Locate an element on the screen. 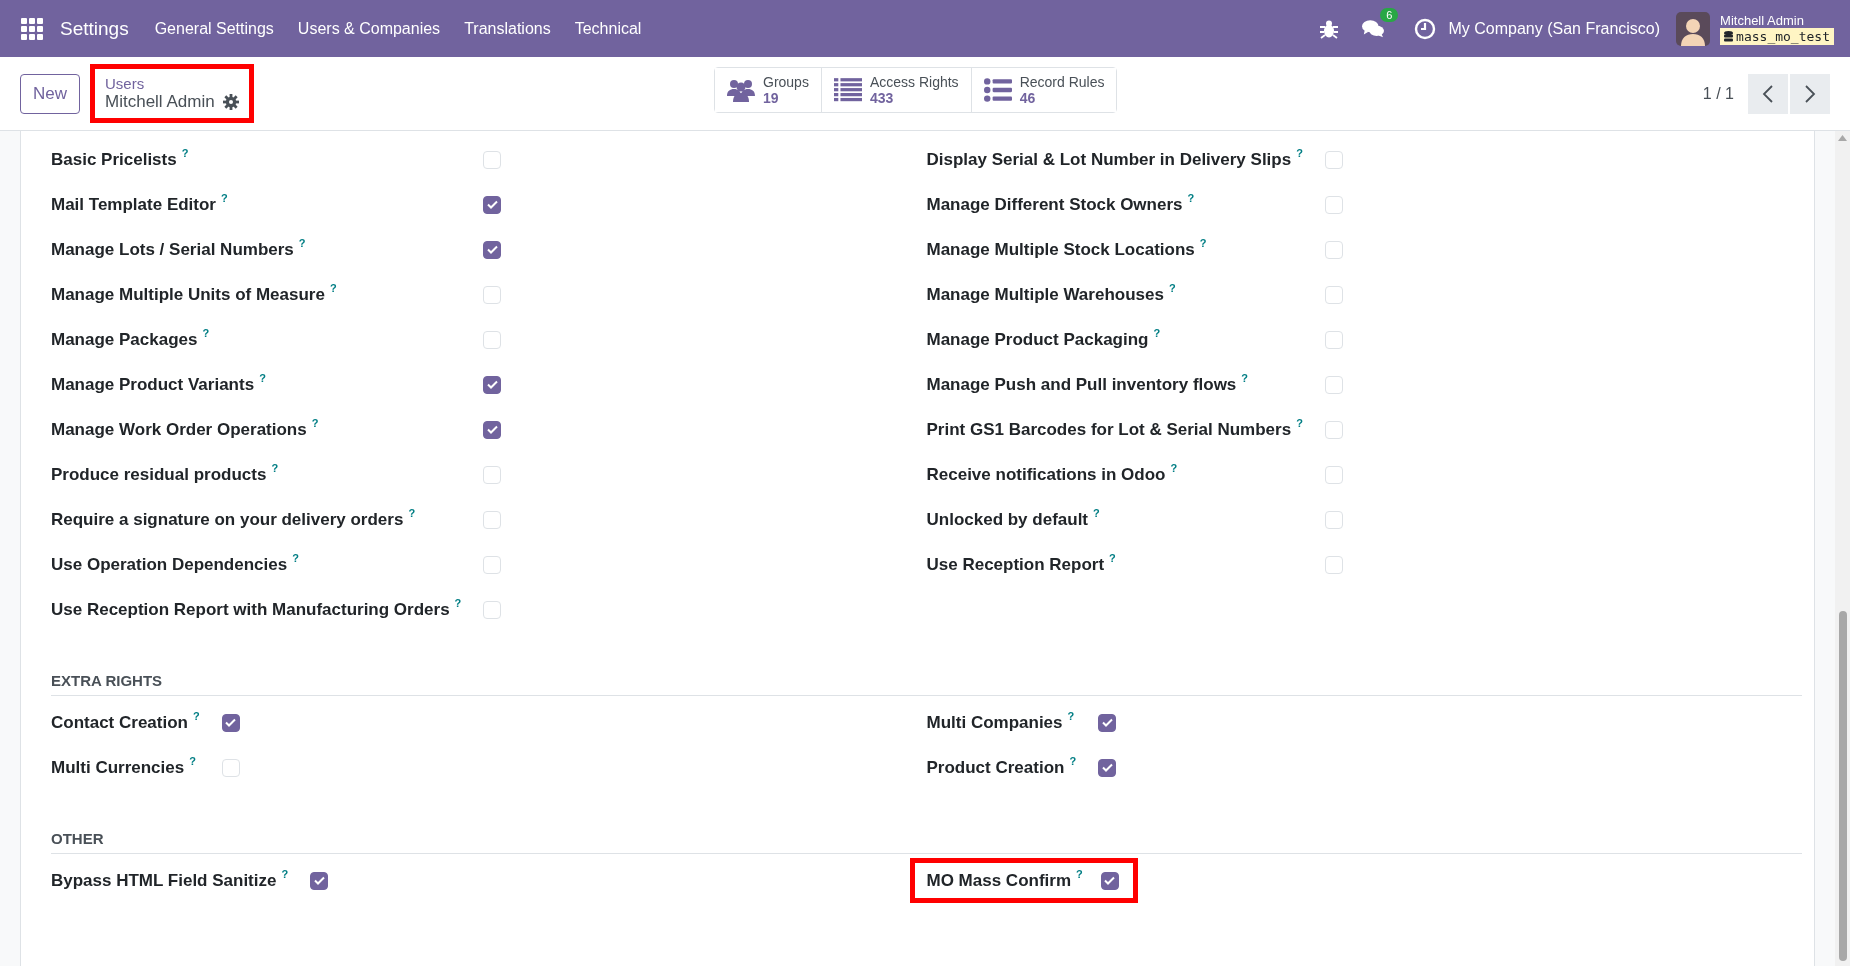  menu-item: Translations is located at coordinates (507, 28).